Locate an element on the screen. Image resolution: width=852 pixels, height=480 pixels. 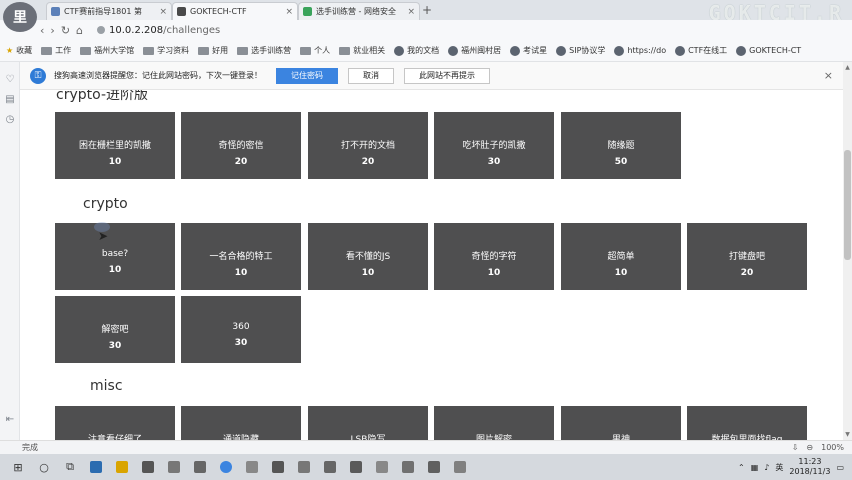
history-icon: ◷ is located at coordinates (10, 120).